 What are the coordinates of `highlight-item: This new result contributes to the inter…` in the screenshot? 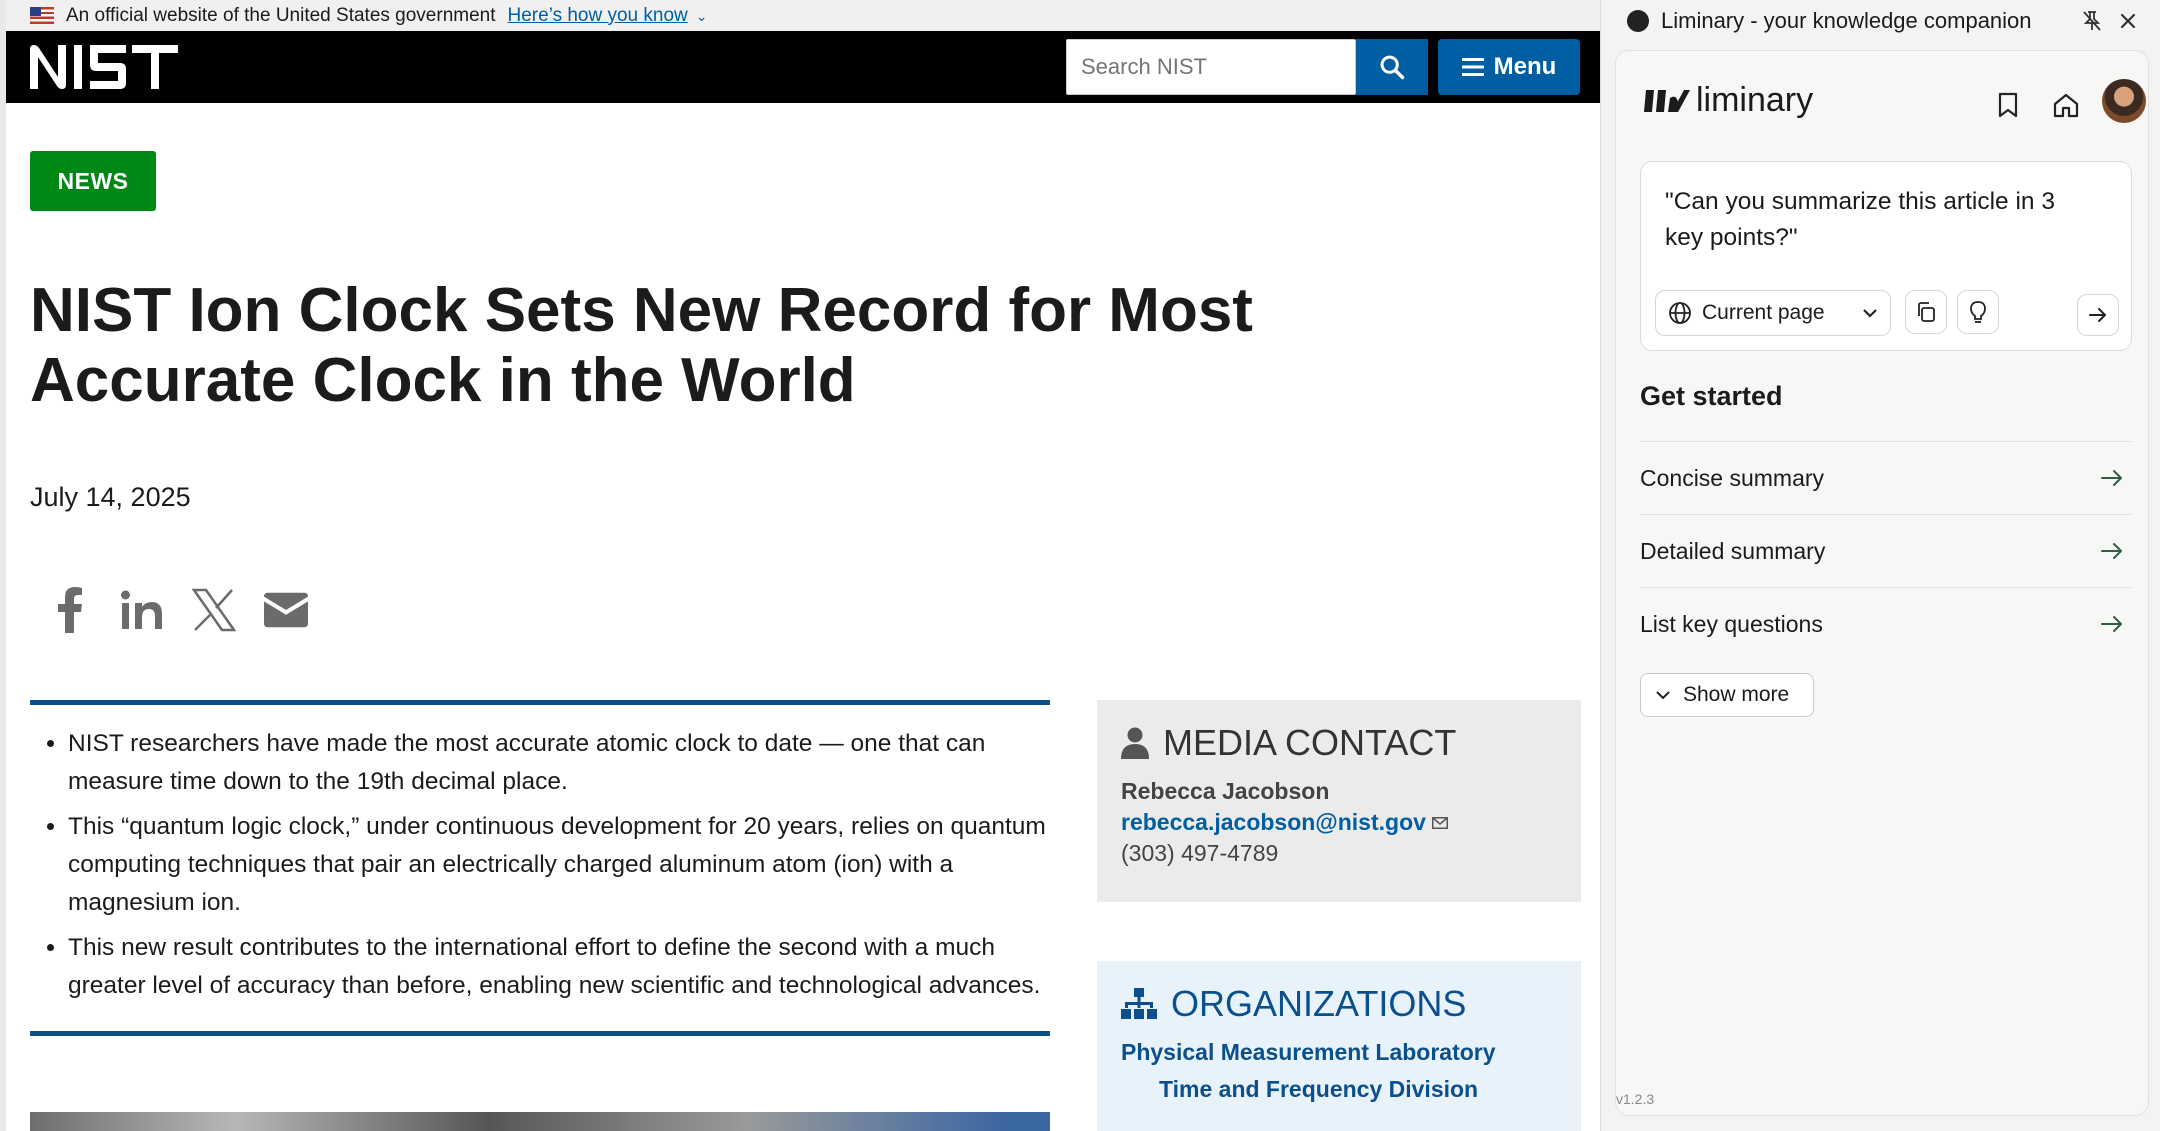 It's located at (559, 967).